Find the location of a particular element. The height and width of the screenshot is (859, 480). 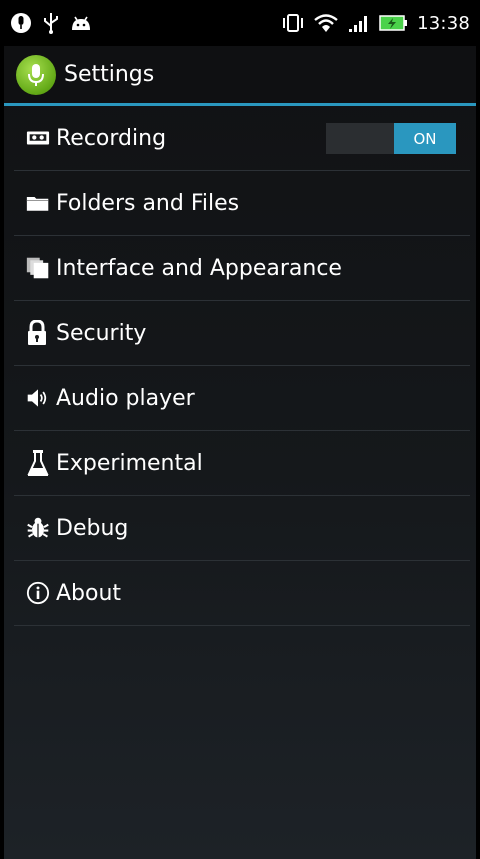

page-title: Settings is located at coordinates (109, 74).